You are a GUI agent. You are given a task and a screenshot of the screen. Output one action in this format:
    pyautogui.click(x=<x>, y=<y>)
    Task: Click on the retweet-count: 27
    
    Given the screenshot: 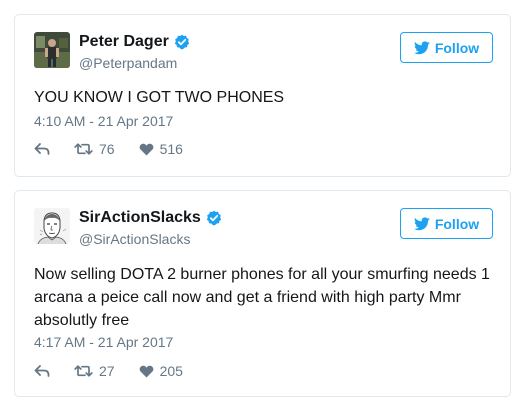 What is the action you would take?
    pyautogui.click(x=107, y=371)
    